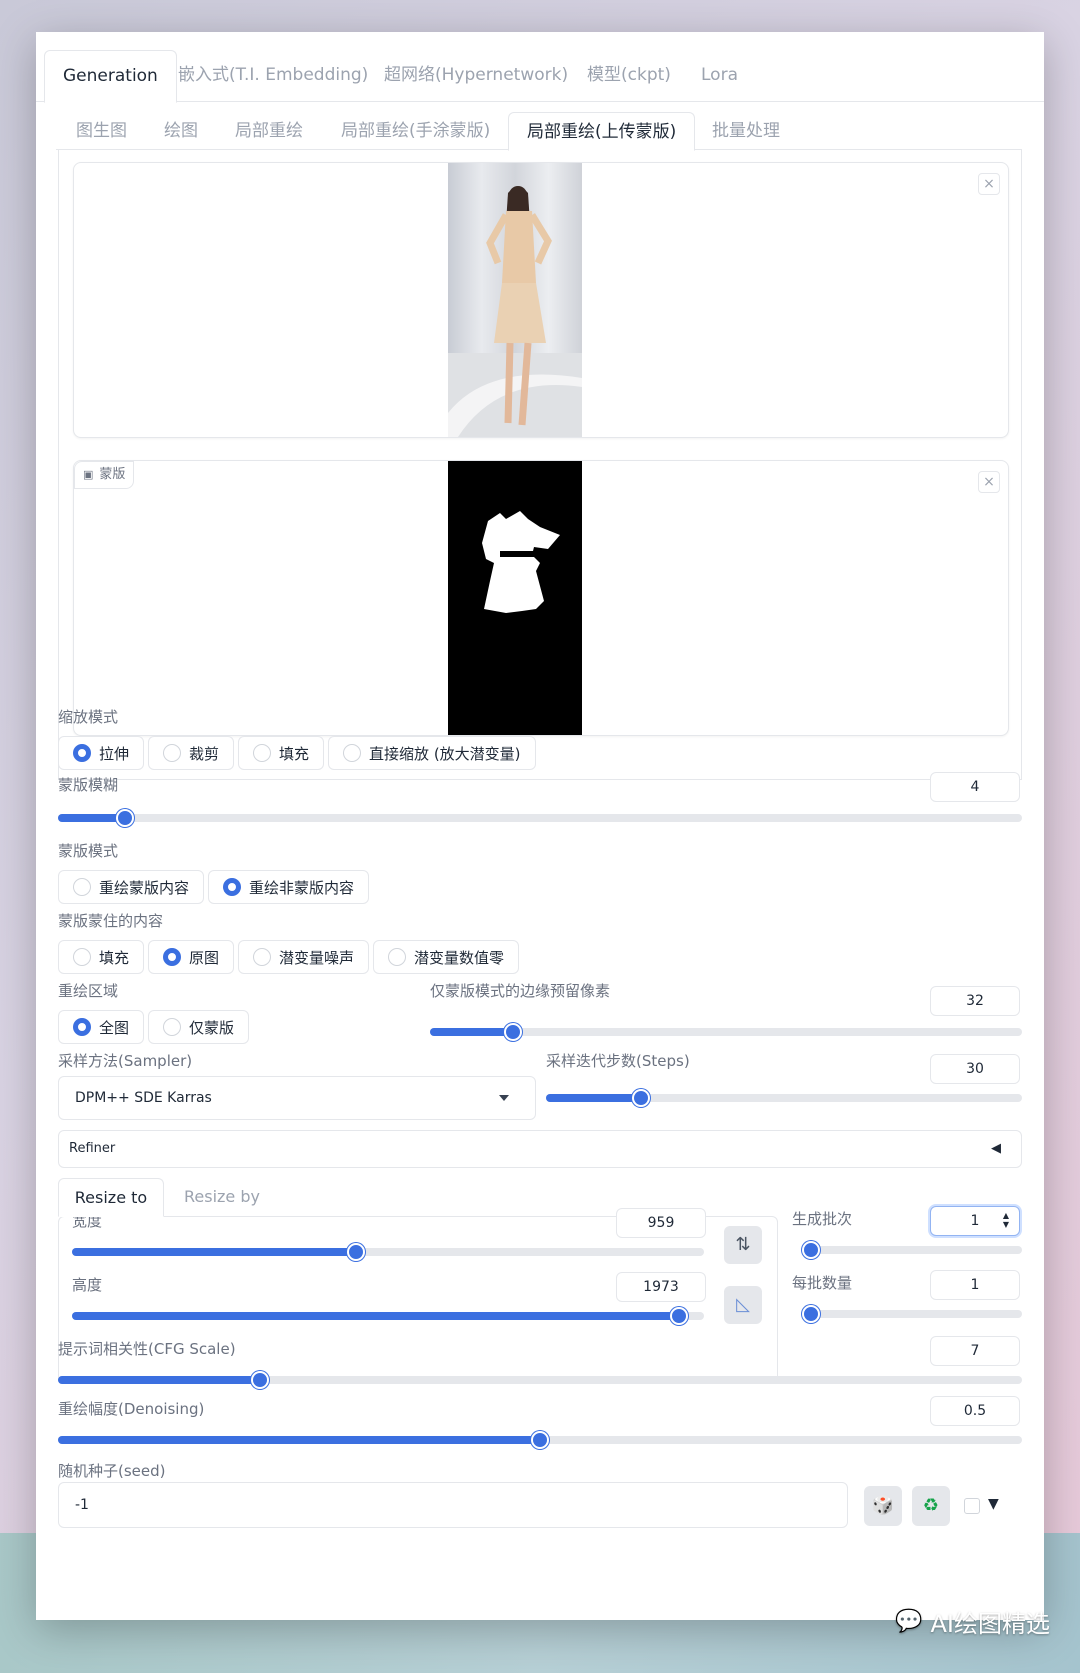 This screenshot has width=1080, height=1673. Describe the element at coordinates (504, 1098) in the screenshot. I see `chevron-down-icon` at that location.